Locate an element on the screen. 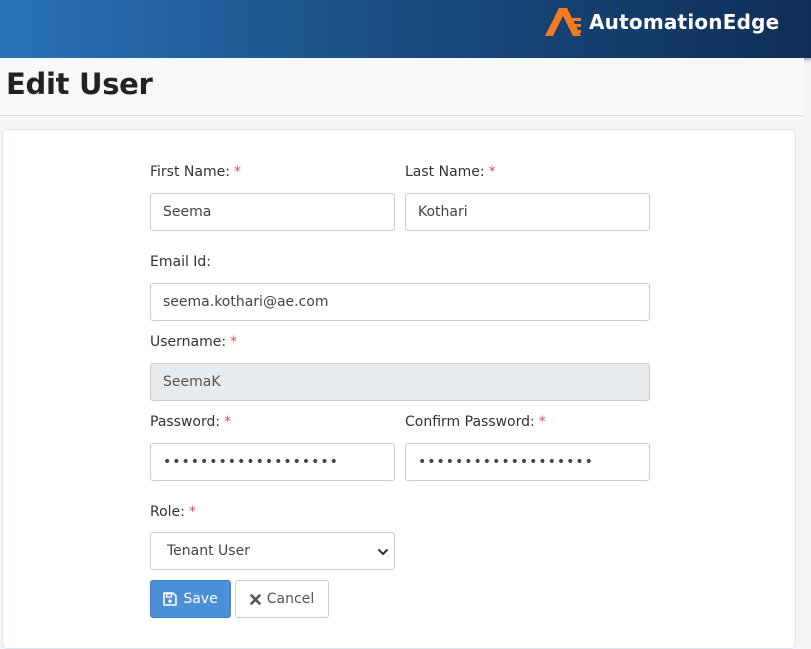  last-name-field is located at coordinates (527, 212).